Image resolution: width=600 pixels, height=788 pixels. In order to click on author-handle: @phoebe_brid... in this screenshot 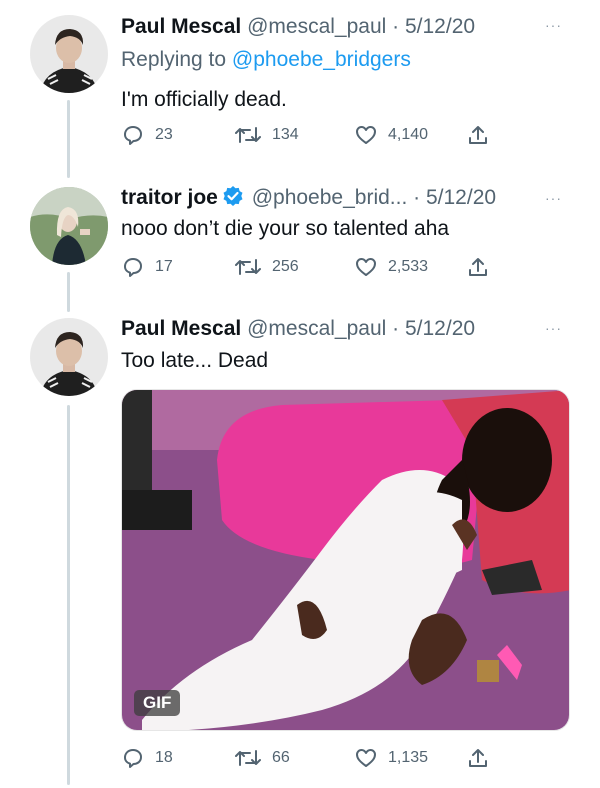, I will do `click(330, 197)`.